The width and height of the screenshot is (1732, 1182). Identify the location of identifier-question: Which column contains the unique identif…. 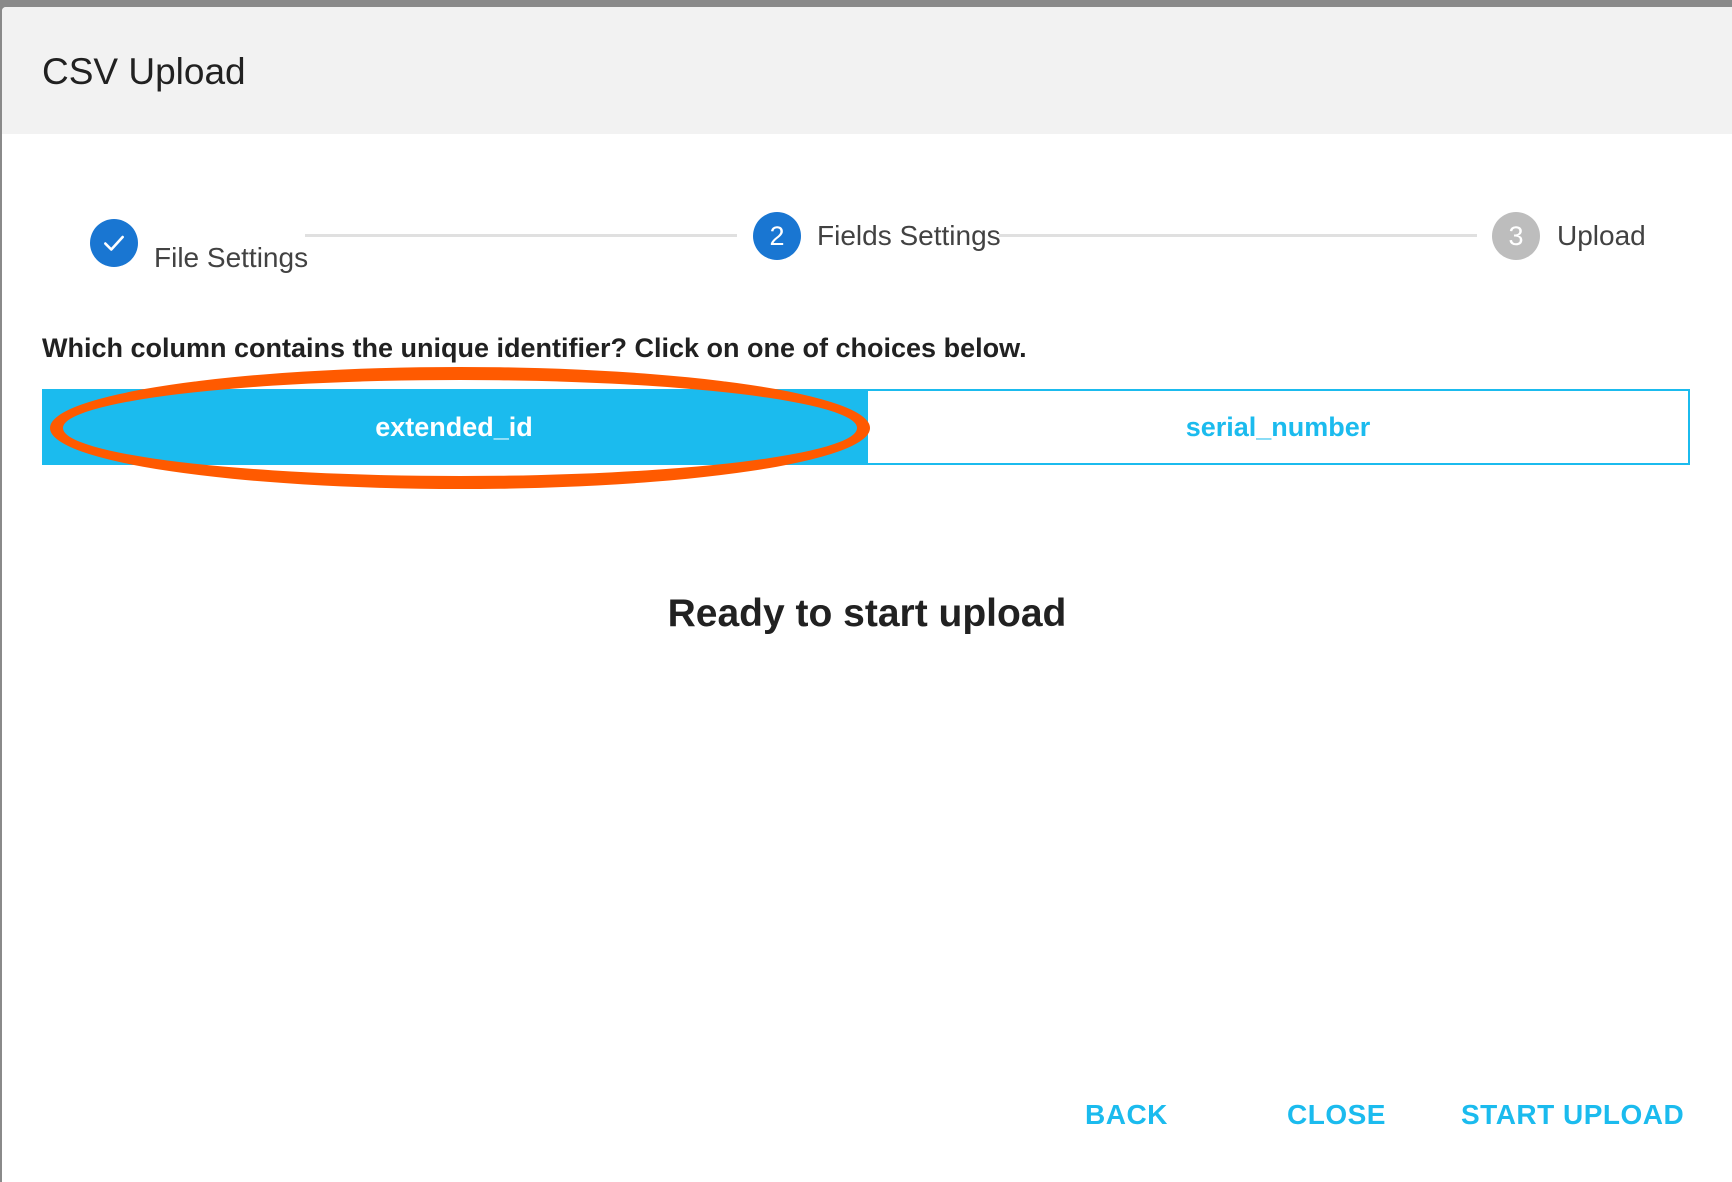
(534, 348).